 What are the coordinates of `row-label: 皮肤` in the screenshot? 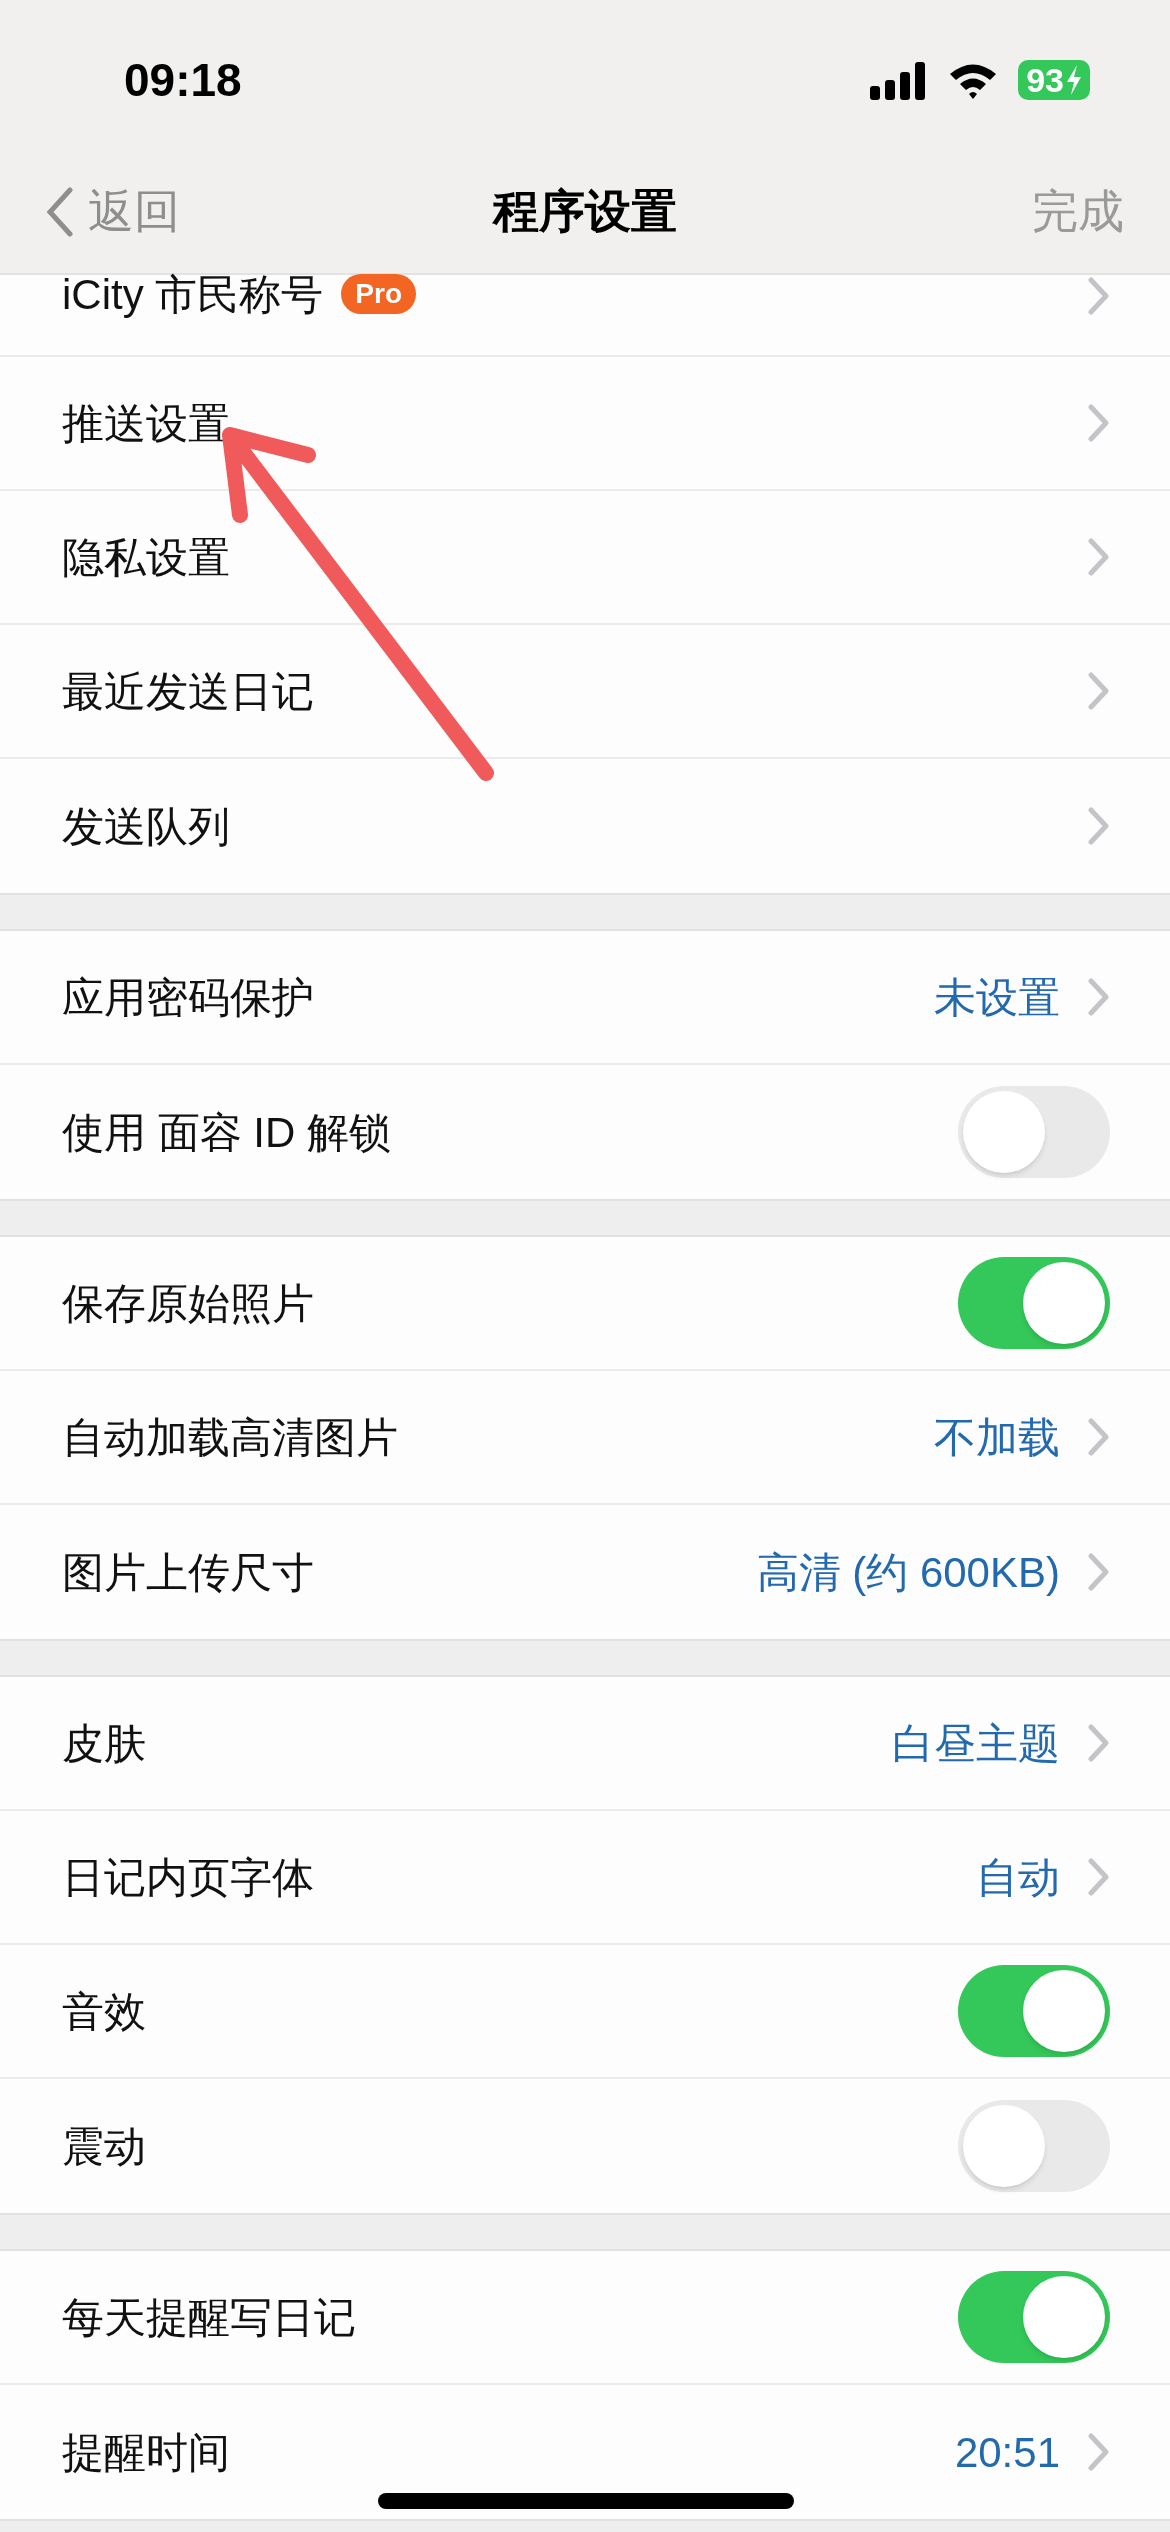 It's located at (104, 1743).